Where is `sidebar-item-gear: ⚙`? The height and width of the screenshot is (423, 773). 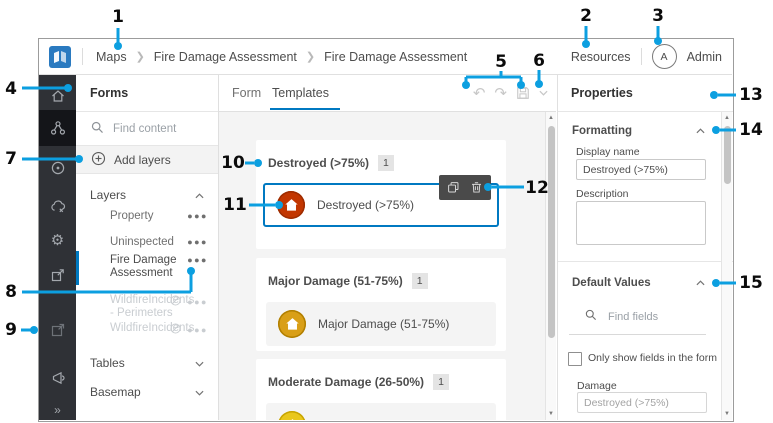 sidebar-item-gear: ⚙ is located at coordinates (57, 241).